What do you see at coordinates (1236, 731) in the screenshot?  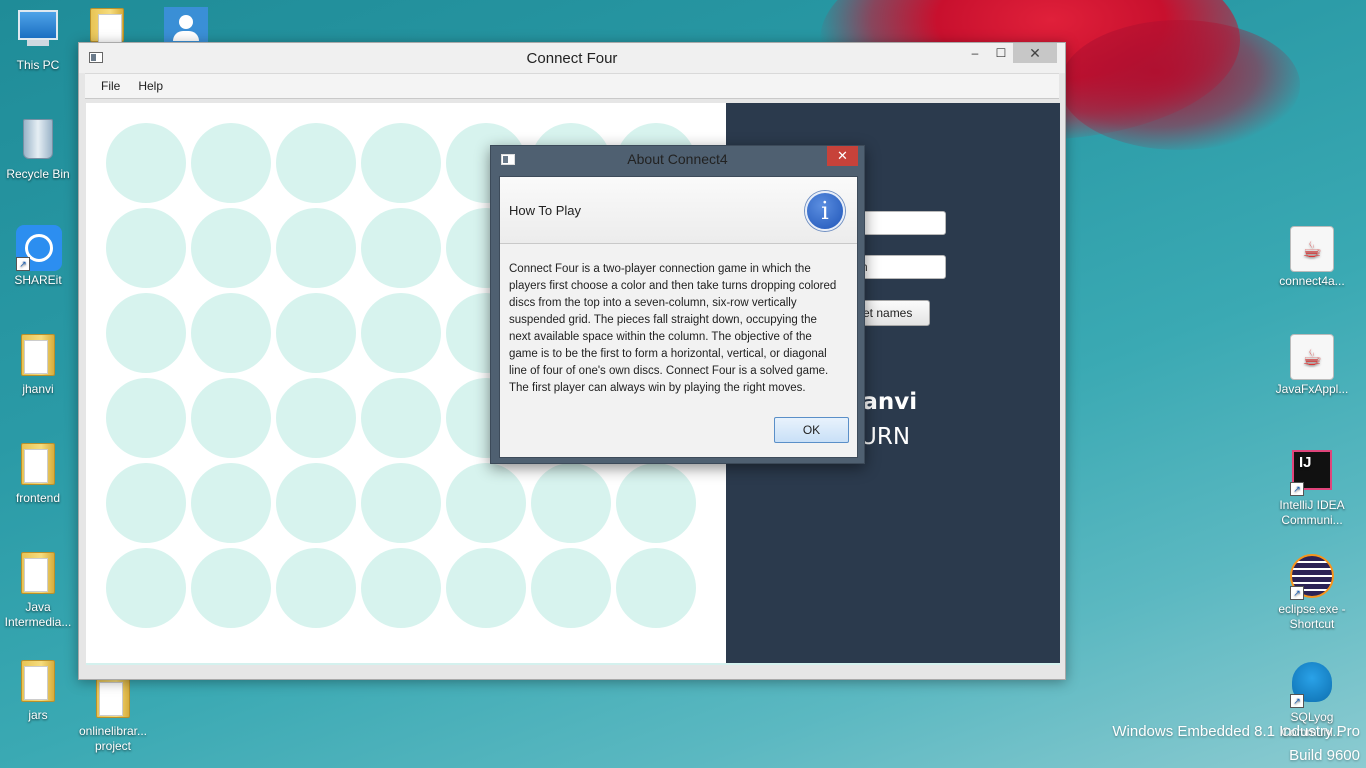 I see `watermark-edition: Windows Embedded 8.1 Industry Pro` at bounding box center [1236, 731].